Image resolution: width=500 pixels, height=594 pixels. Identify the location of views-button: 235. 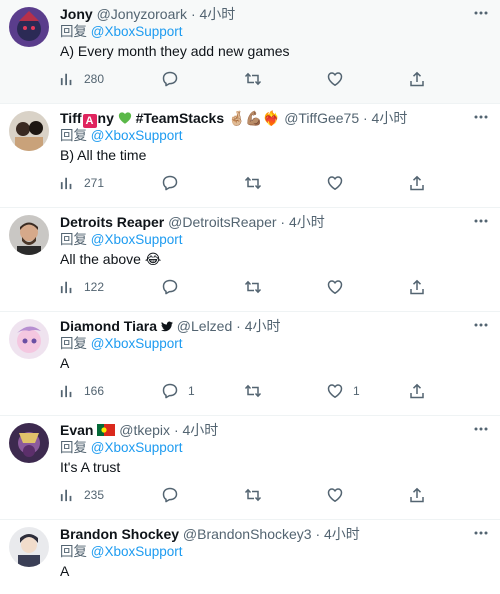
(82, 495).